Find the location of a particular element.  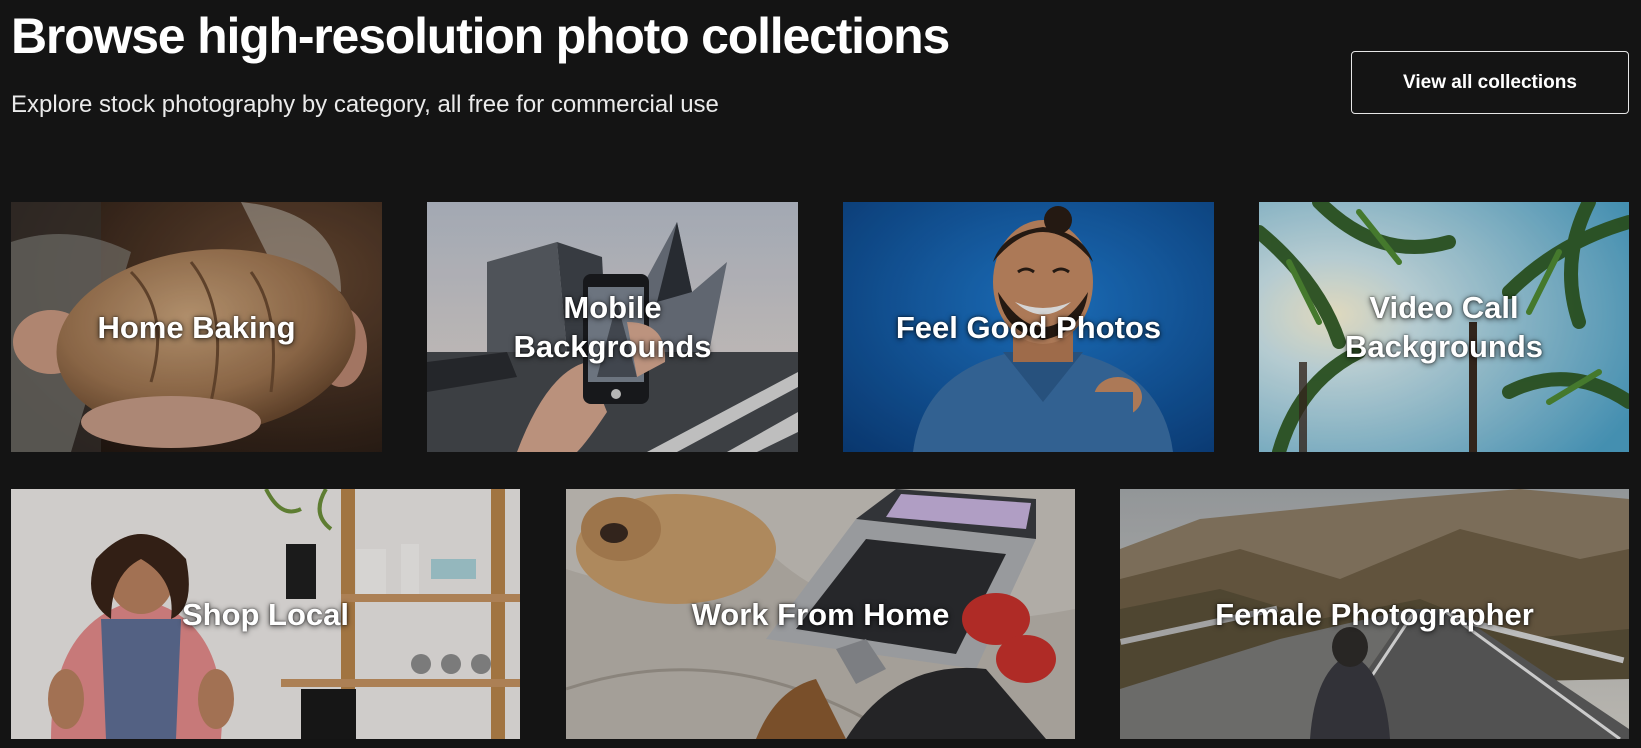

collection-label: Feel Good Photos is located at coordinates (1028, 327).